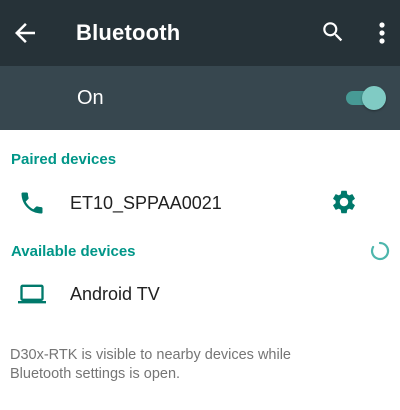 The width and height of the screenshot is (400, 410). I want to click on switch-label: On, so click(90, 98).